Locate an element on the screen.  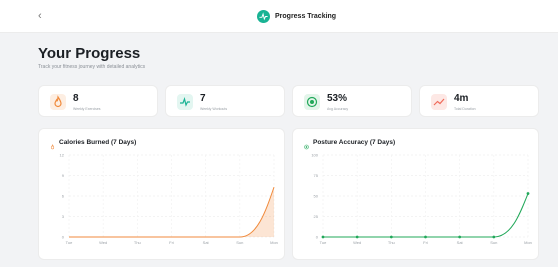
y-tick-label: 75 is located at coordinates (316, 175).